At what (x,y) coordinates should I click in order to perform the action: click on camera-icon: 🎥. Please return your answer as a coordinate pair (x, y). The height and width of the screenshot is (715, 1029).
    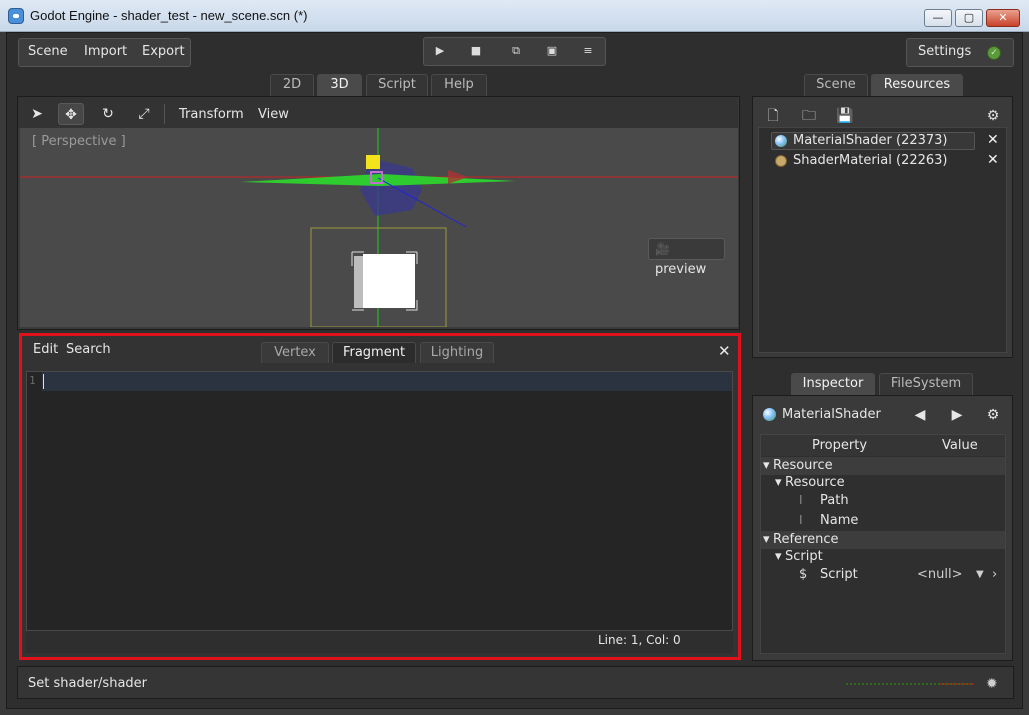
    Looking at the image, I should click on (662, 249).